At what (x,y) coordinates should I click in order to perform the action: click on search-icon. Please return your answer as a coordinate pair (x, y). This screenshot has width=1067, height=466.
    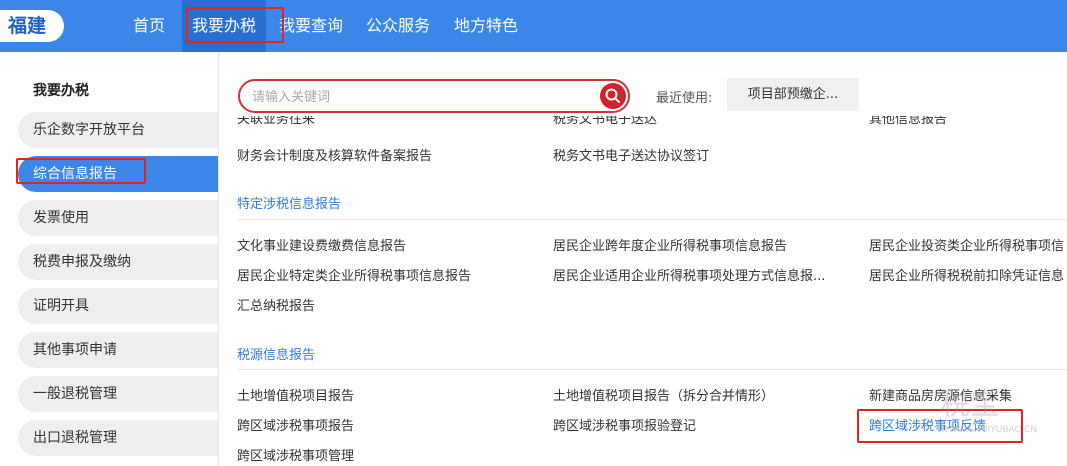
    Looking at the image, I should click on (612, 95).